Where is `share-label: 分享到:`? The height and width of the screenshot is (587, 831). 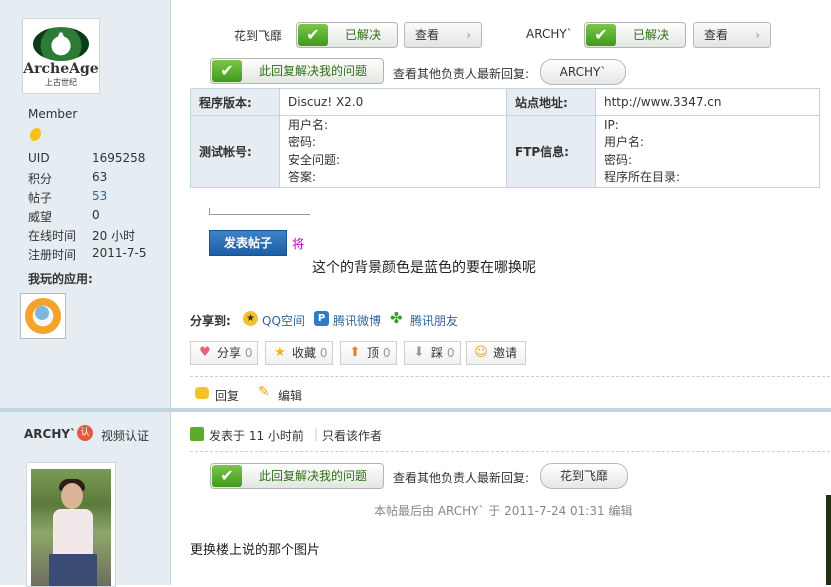
share-label: 分享到: is located at coordinates (210, 321).